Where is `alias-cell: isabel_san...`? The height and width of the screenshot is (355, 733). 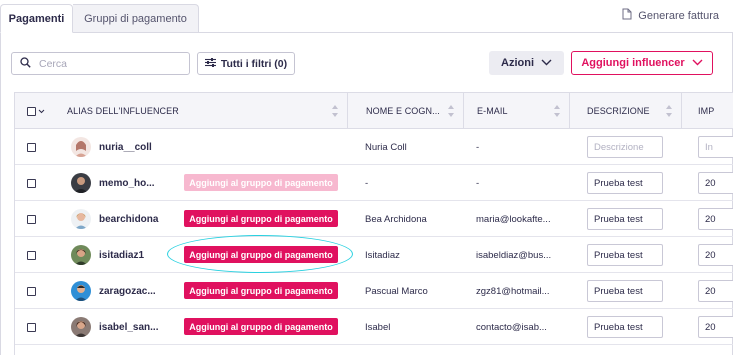 alias-cell: isabel_san... is located at coordinates (114, 327).